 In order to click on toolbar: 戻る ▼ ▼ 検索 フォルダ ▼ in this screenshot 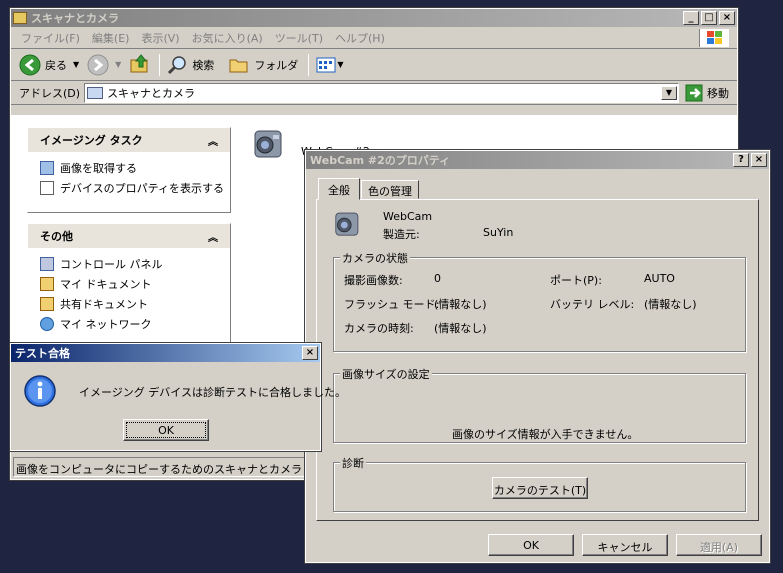, I will do `click(374, 65)`.